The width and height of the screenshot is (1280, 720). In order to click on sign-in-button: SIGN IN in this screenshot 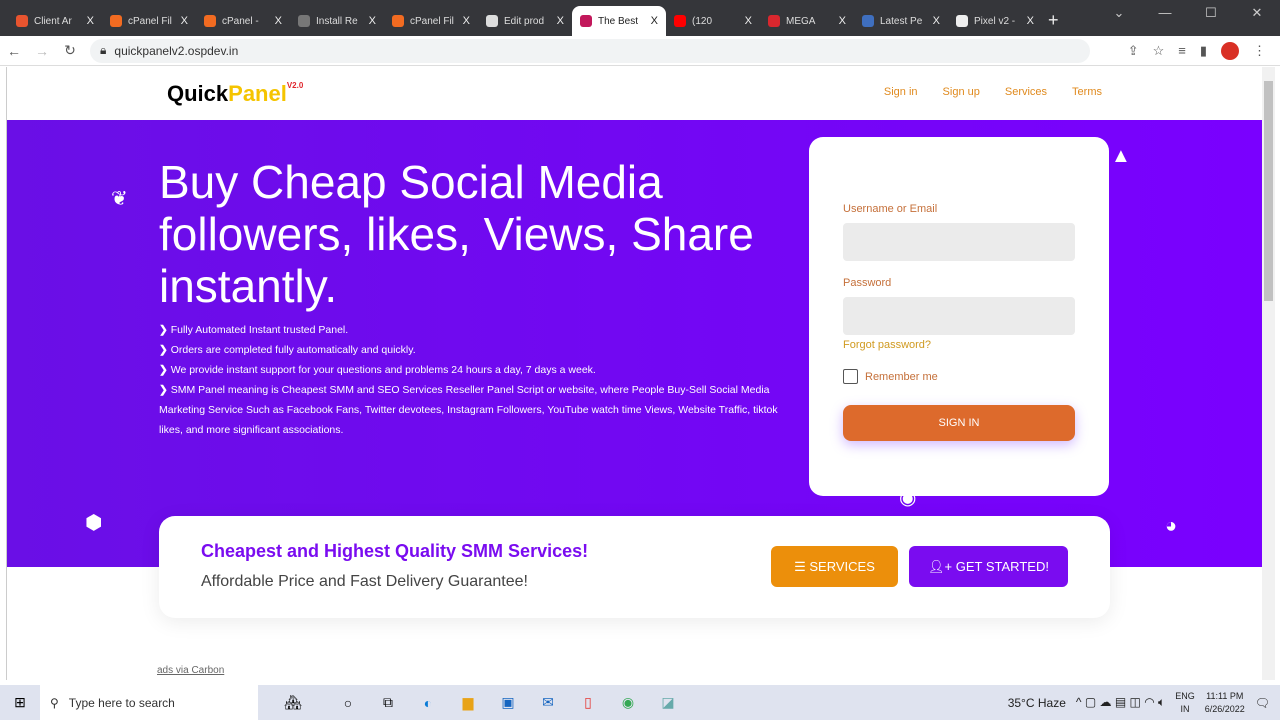, I will do `click(959, 423)`.